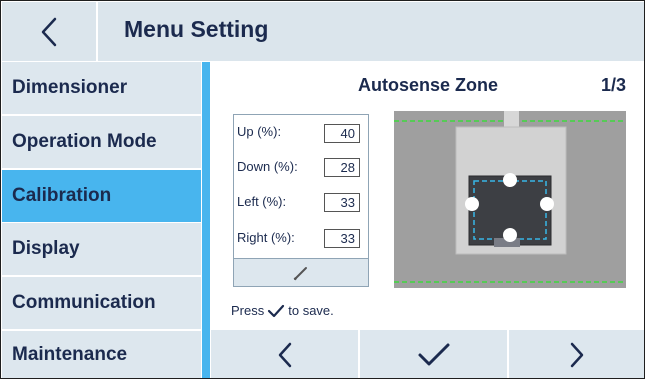 The width and height of the screenshot is (647, 381). What do you see at coordinates (428, 85) in the screenshot?
I see `section-title: Autosense Zone` at bounding box center [428, 85].